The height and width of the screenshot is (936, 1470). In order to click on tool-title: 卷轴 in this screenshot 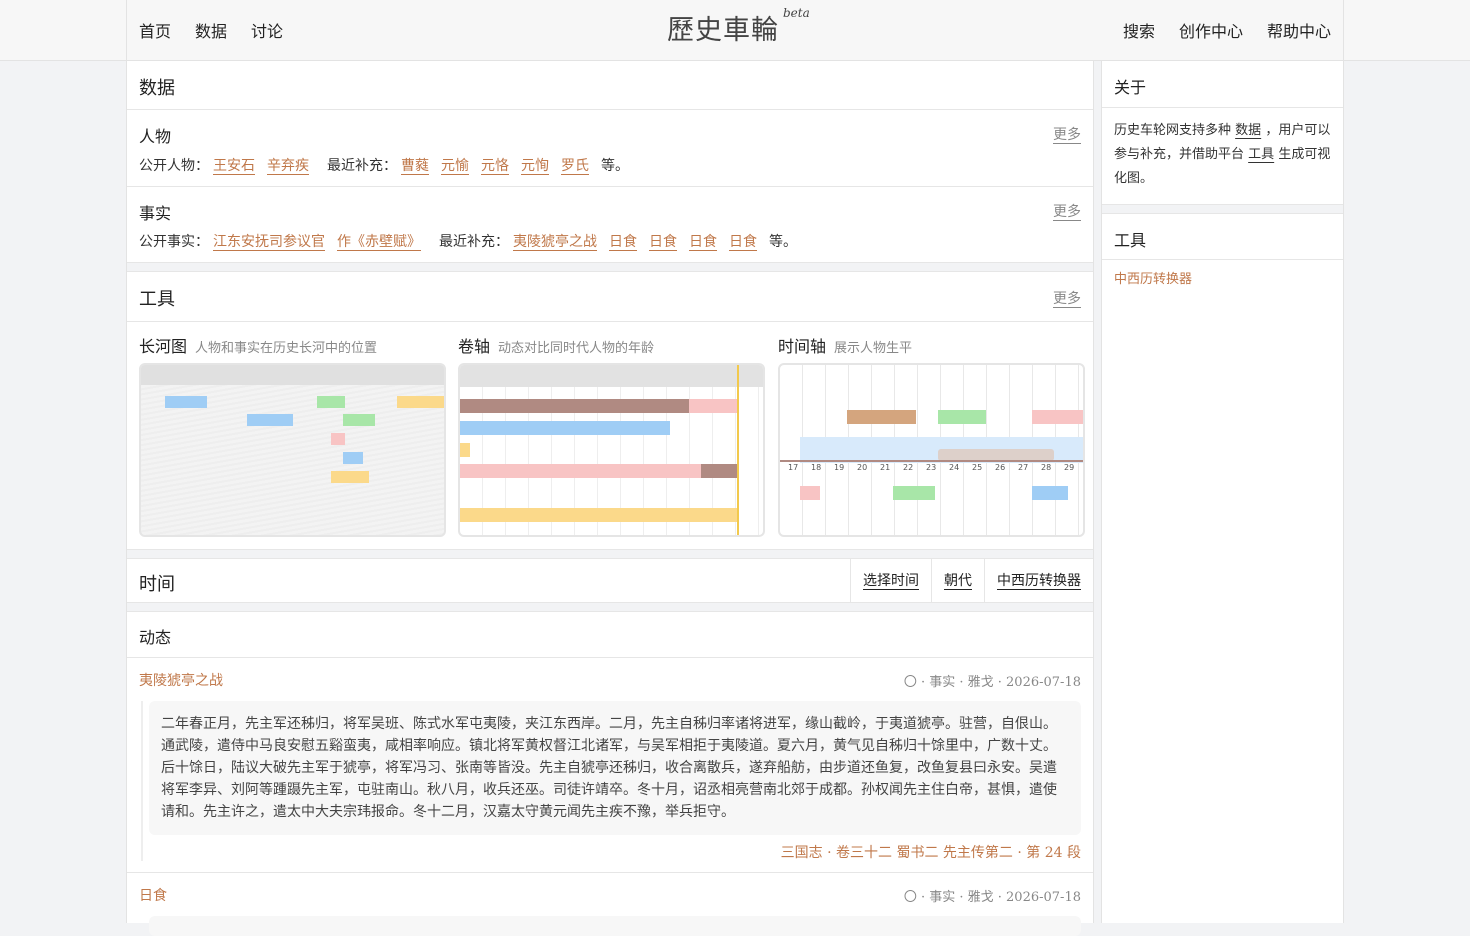, I will do `click(474, 346)`.